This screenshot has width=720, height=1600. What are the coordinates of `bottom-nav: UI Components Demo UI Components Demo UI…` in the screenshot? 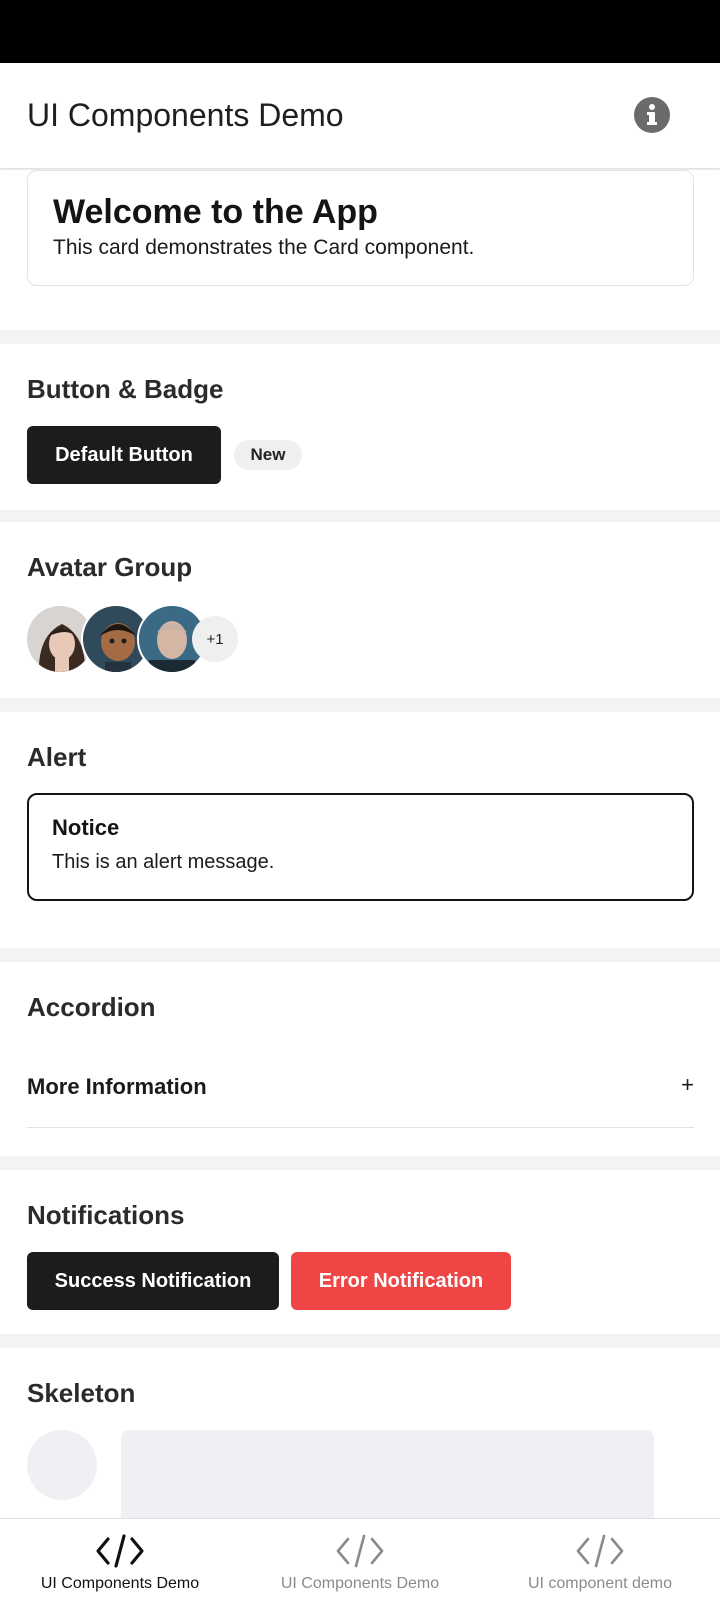 It's located at (360, 1559).